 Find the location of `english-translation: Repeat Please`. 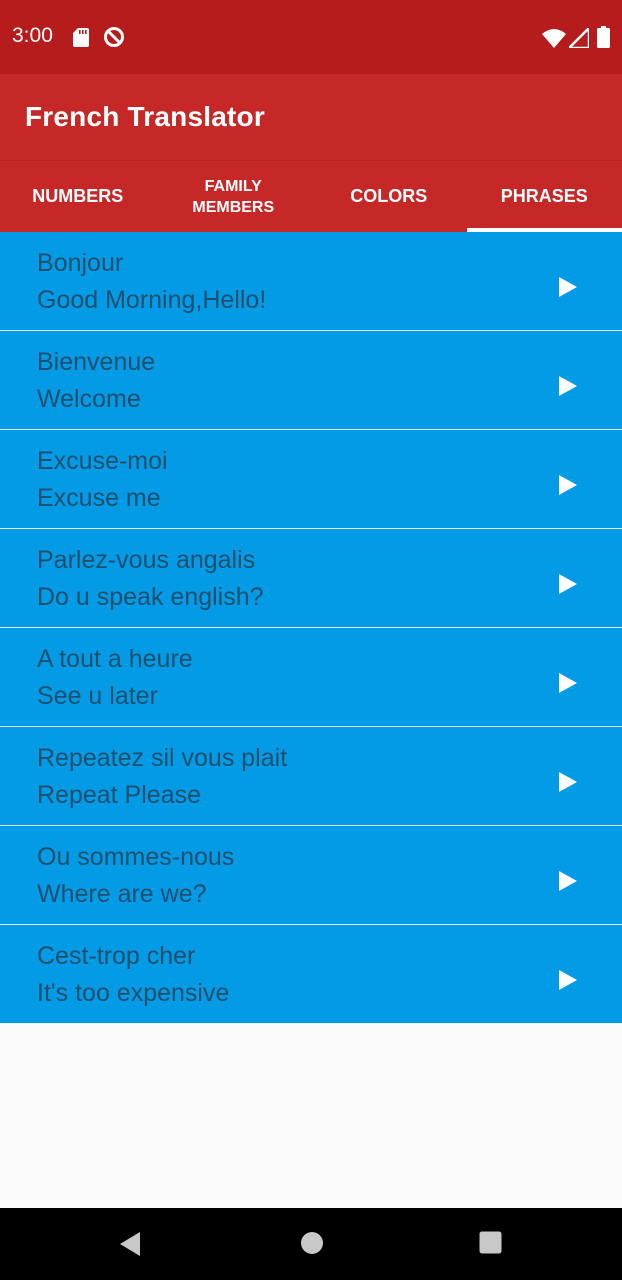

english-translation: Repeat Please is located at coordinates (119, 795).